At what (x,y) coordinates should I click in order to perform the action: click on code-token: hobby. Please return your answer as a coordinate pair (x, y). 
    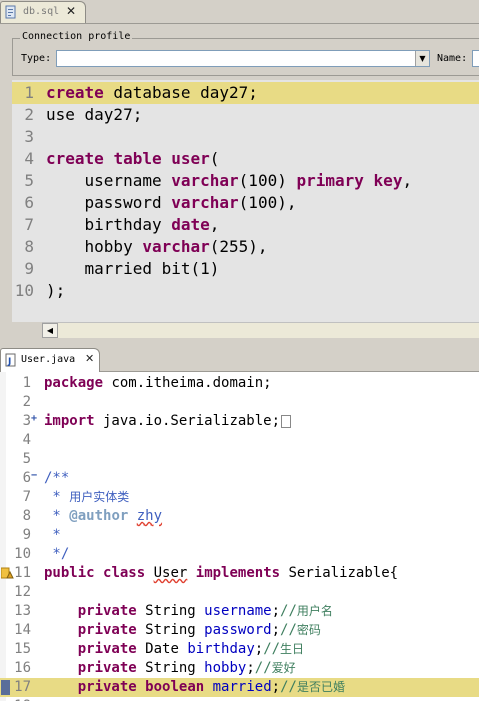
    Looking at the image, I should click on (225, 668).